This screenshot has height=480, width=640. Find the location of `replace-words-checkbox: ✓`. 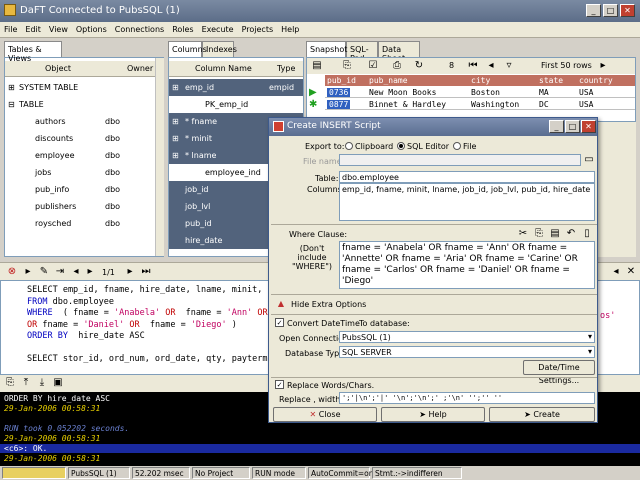

replace-words-checkbox: ✓ is located at coordinates (279, 384).